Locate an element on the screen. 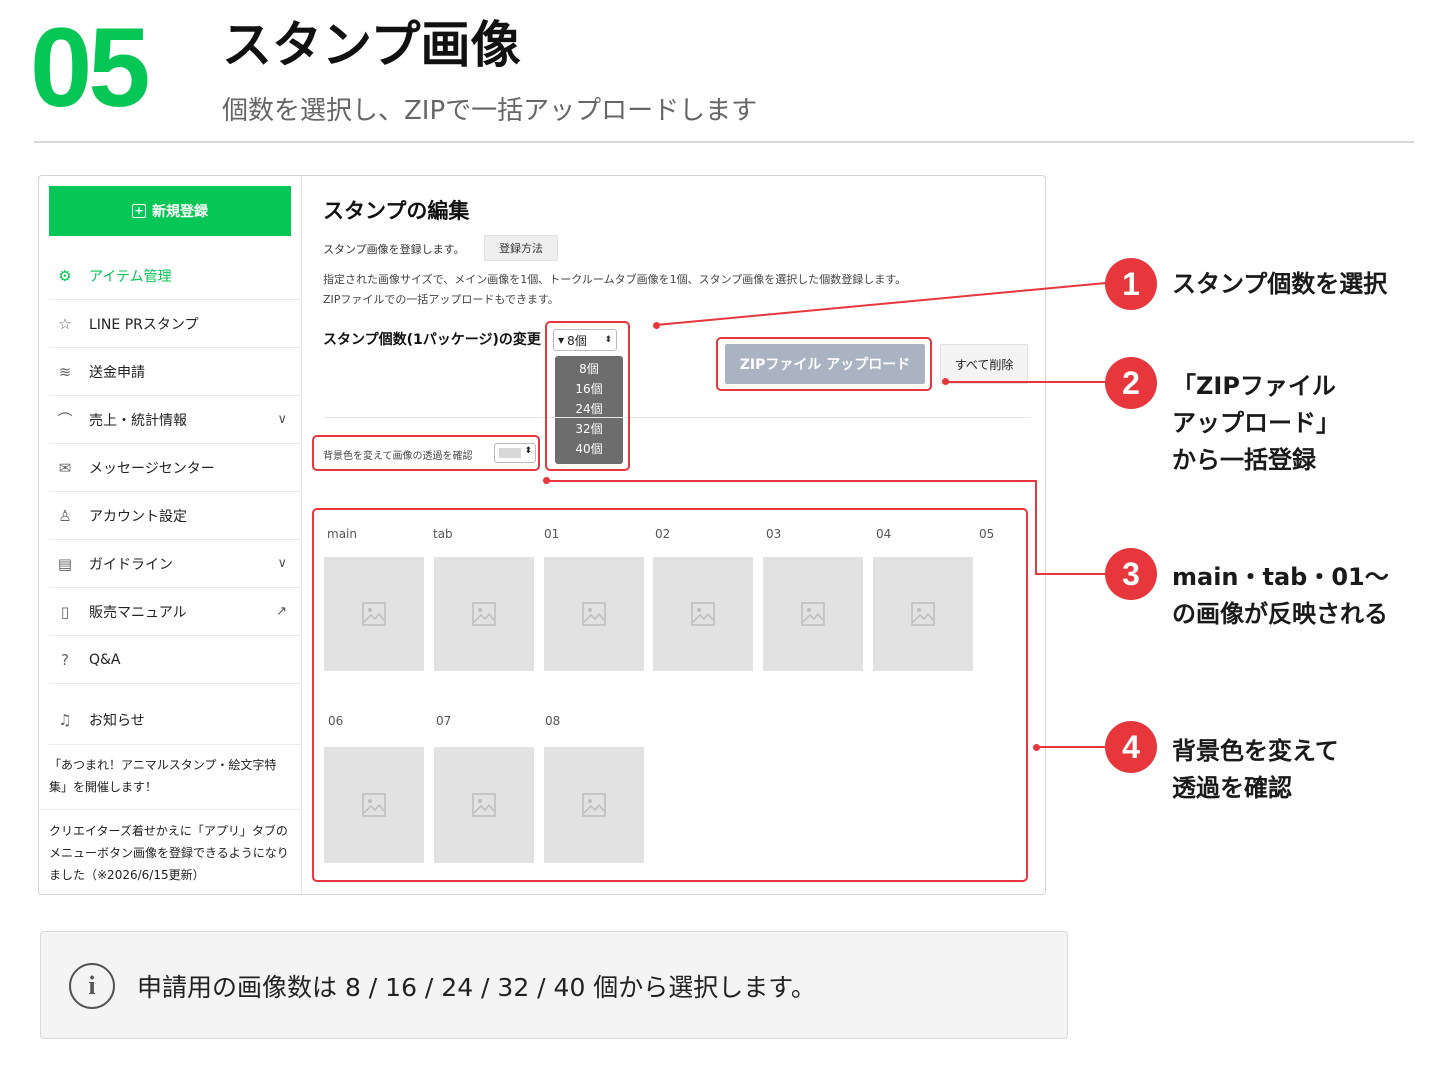  highlight-zip-button is located at coordinates (824, 364).